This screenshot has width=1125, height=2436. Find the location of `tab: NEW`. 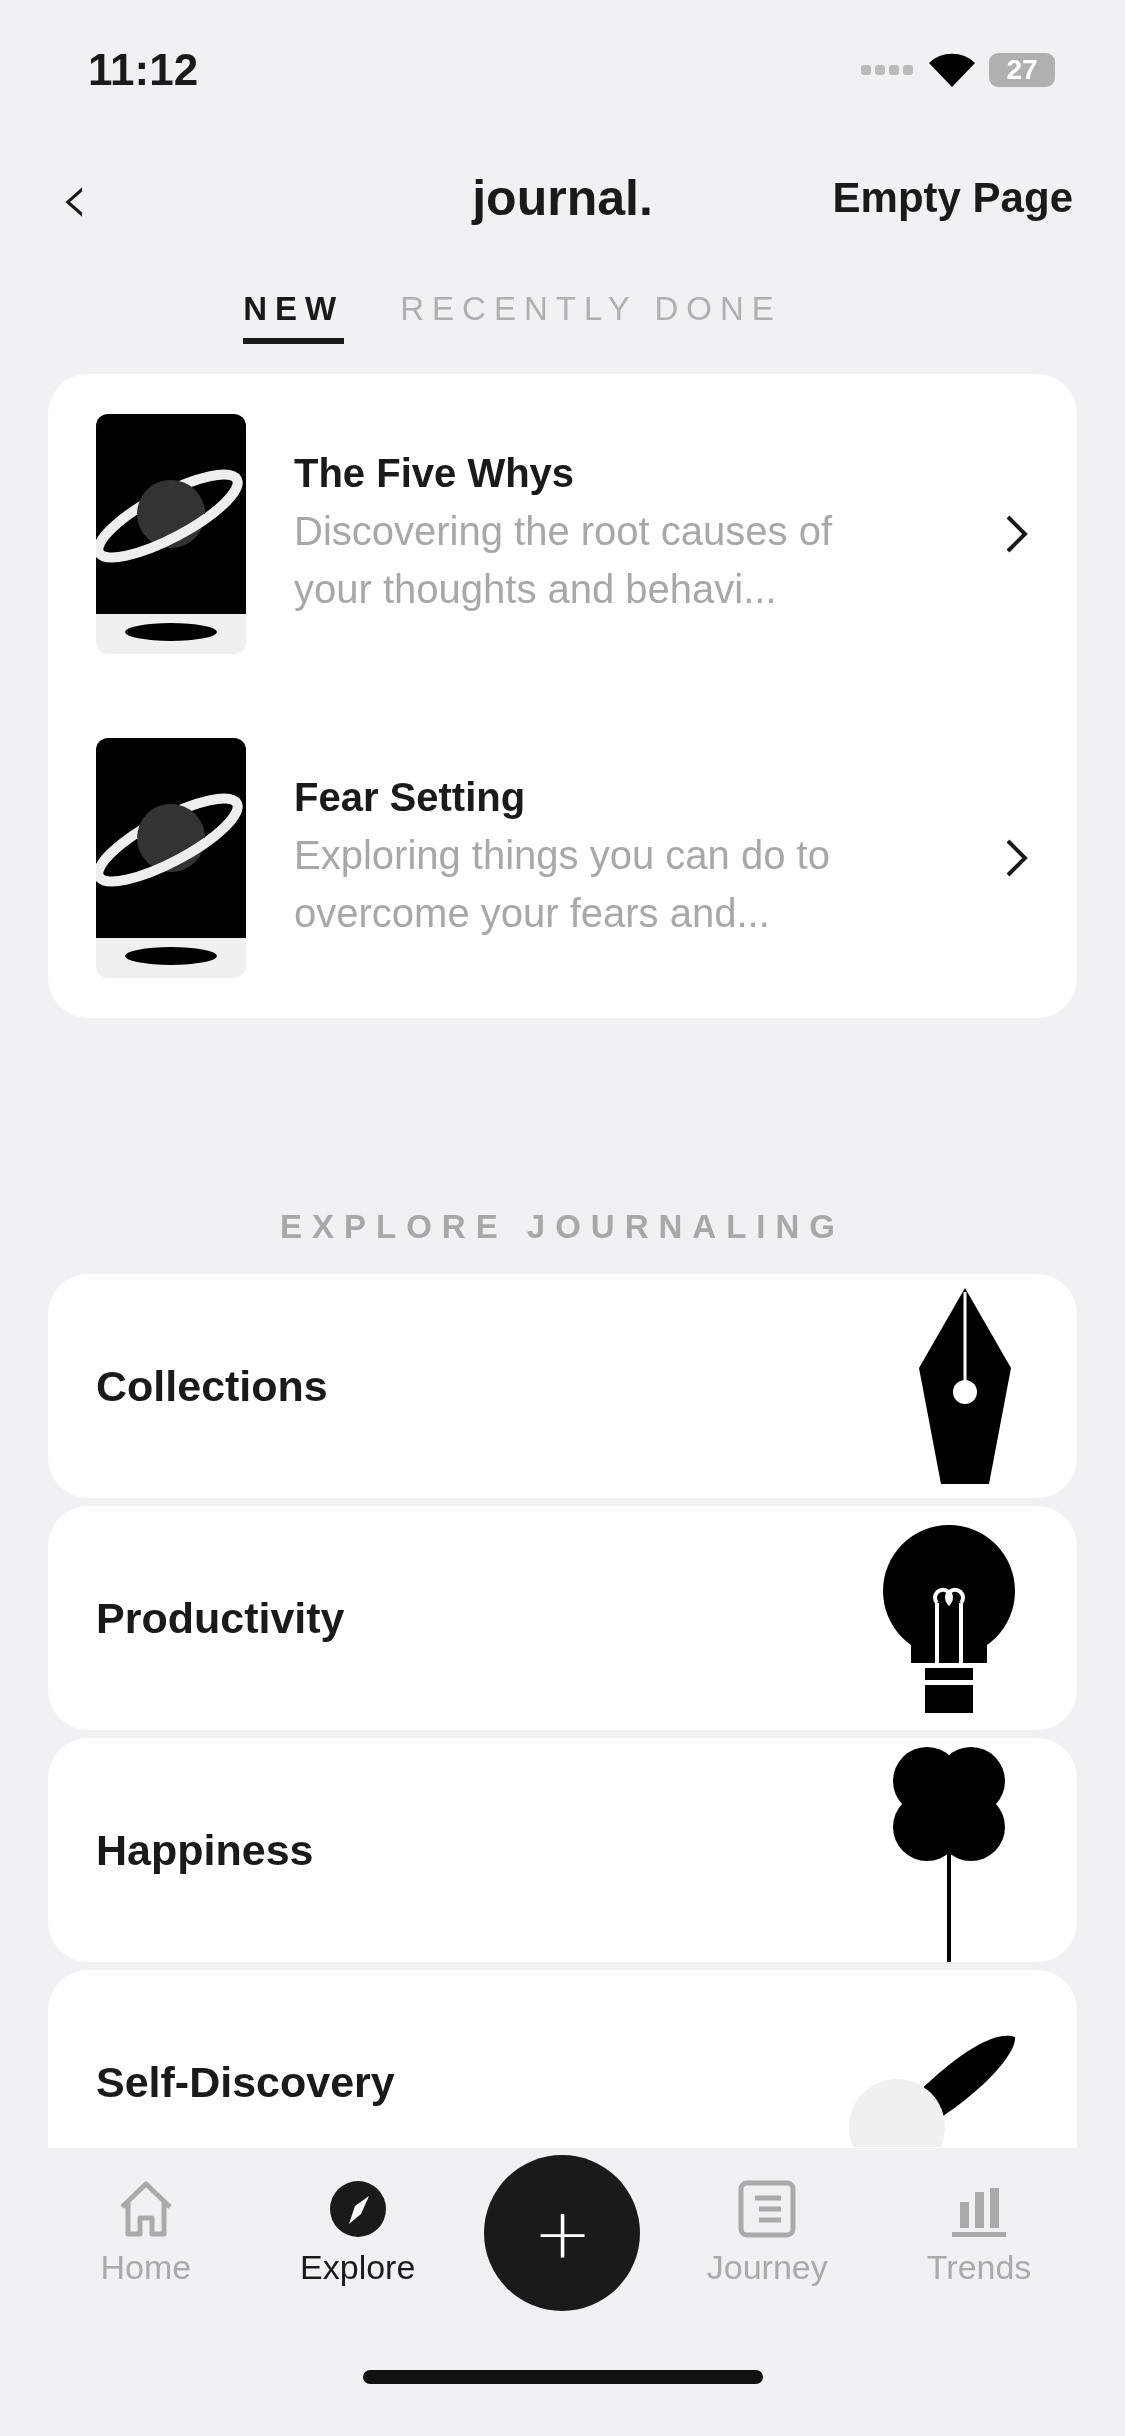

tab: NEW is located at coordinates (294, 317).